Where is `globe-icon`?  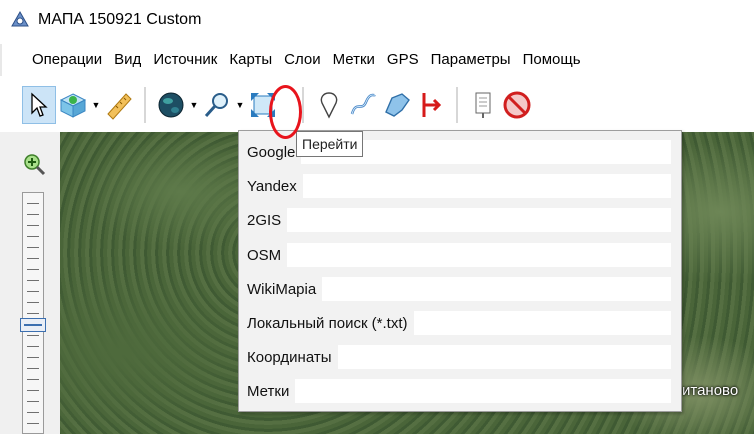
globe-icon is located at coordinates (171, 105).